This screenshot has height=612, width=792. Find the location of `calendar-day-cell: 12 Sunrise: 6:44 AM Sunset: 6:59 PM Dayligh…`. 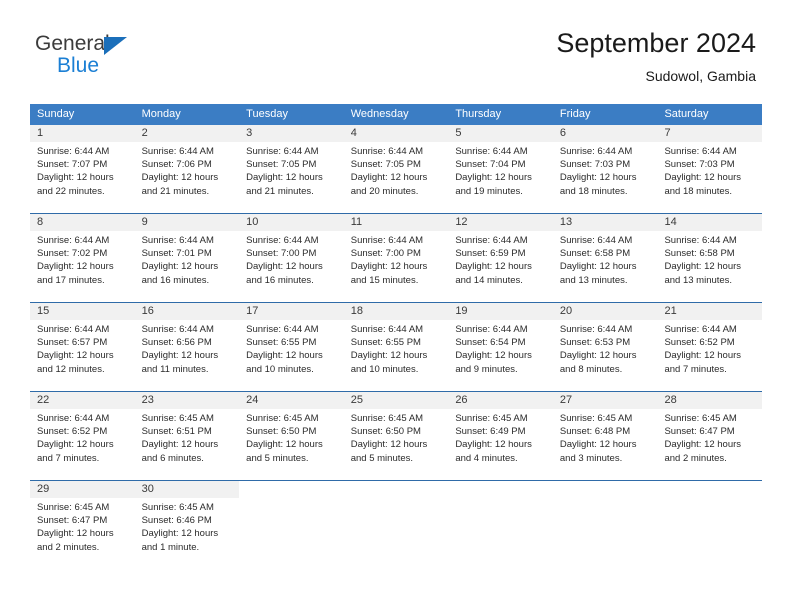

calendar-day-cell: 12 Sunrise: 6:44 AM Sunset: 6:59 PM Dayligh… is located at coordinates (500, 258).